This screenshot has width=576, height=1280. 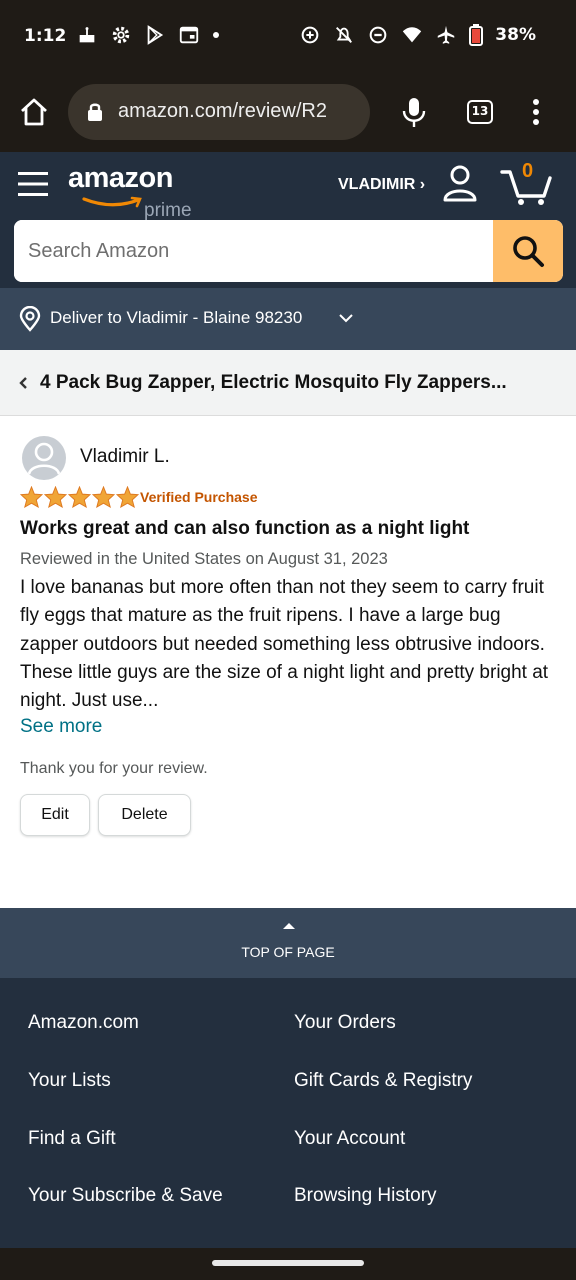 I want to click on thank-you-text: Thank you for your review., so click(x=114, y=768).